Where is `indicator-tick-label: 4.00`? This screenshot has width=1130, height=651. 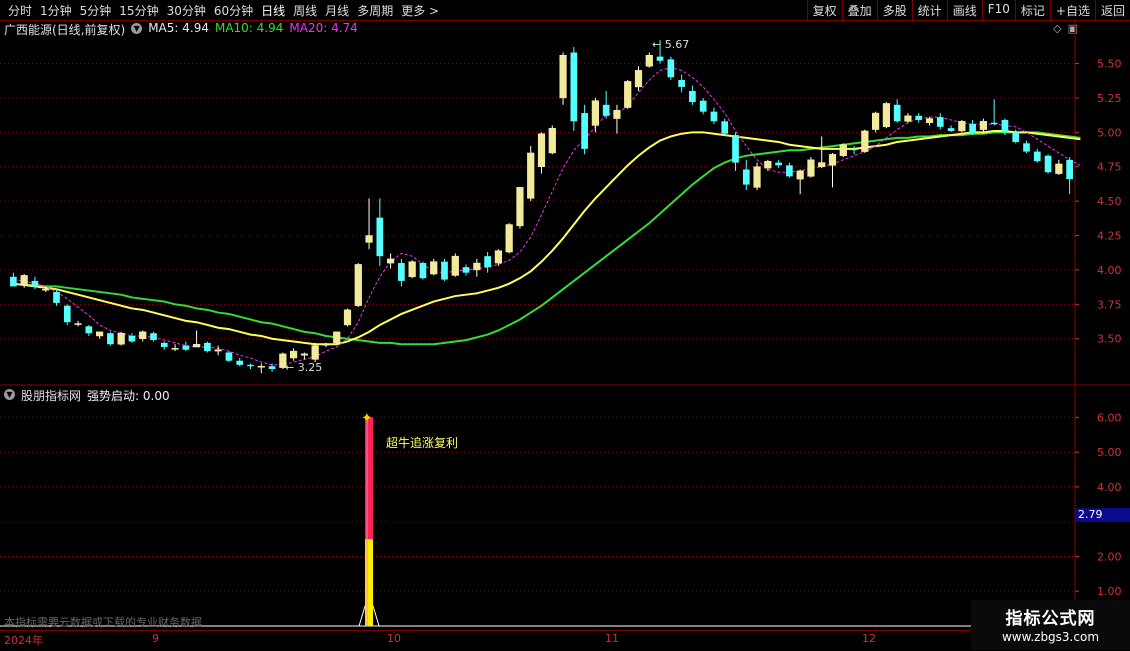 indicator-tick-label: 4.00 is located at coordinates (1109, 487).